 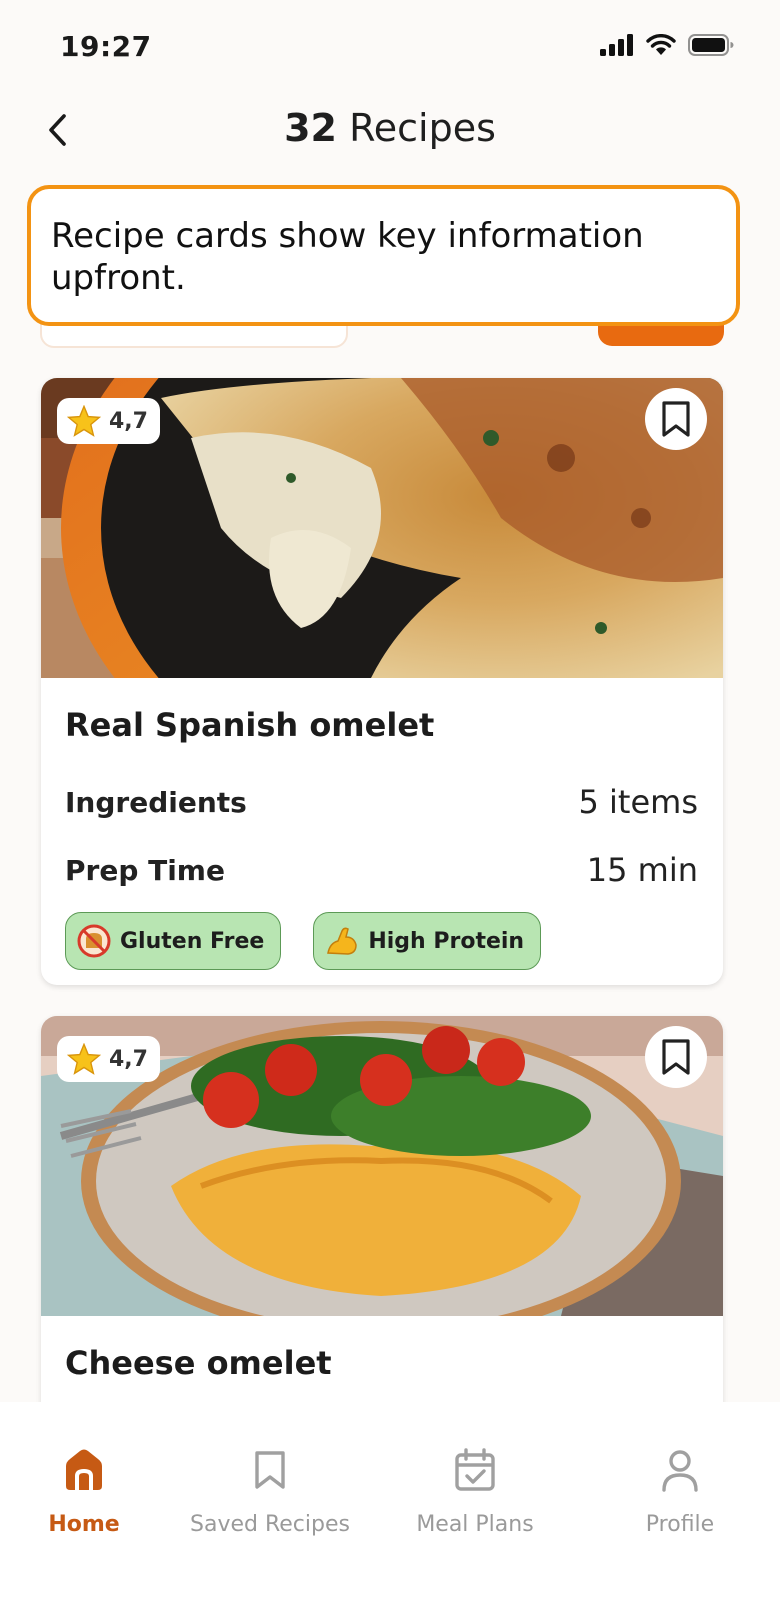 I want to click on status-bar: 19:27, so click(x=390, y=48).